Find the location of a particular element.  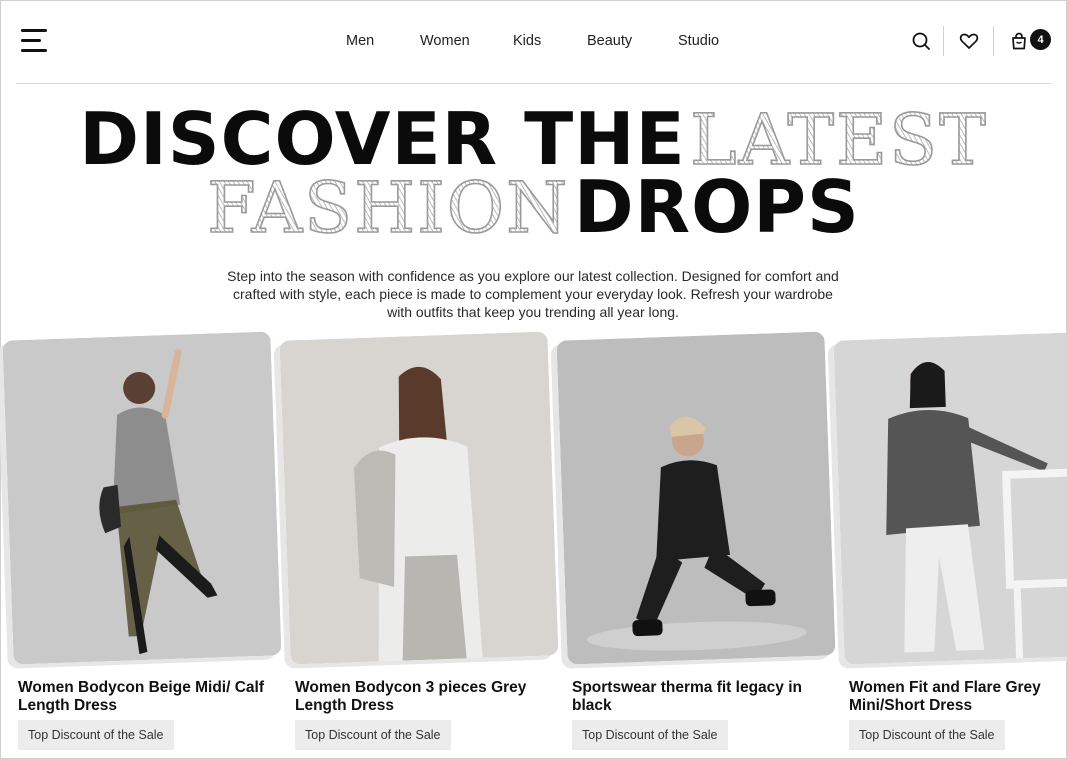

cart-count-badge: 4 is located at coordinates (1040, 39).